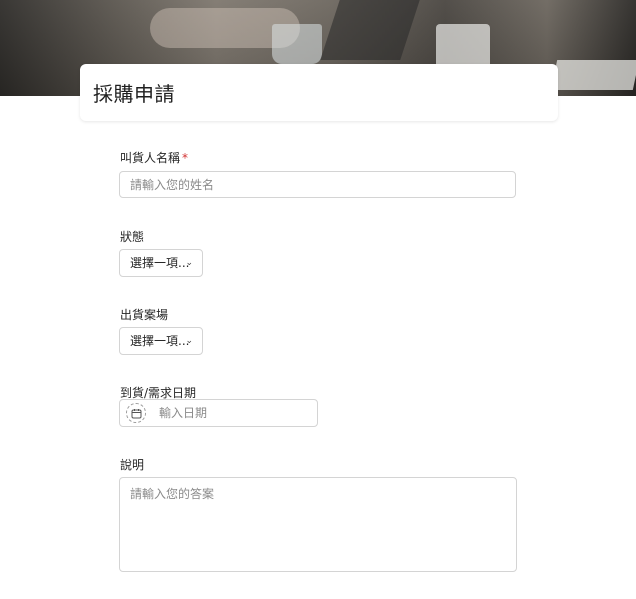 This screenshot has height=599, width=636. What do you see at coordinates (172, 185) in the screenshot?
I see `requester-placeholder: 請輸入您的姓名` at bounding box center [172, 185].